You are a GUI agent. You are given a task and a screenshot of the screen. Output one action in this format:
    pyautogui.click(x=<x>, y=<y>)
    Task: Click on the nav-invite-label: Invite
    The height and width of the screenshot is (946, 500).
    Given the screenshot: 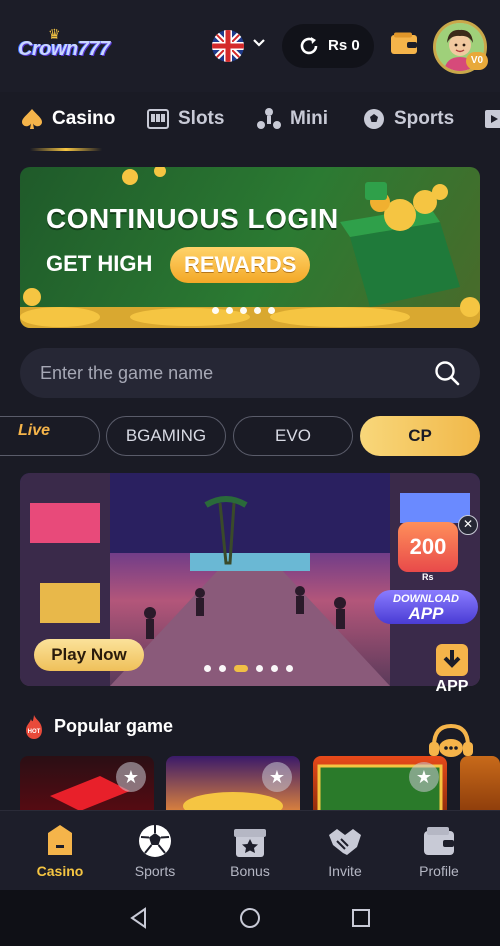 What is the action you would take?
    pyautogui.click(x=345, y=871)
    